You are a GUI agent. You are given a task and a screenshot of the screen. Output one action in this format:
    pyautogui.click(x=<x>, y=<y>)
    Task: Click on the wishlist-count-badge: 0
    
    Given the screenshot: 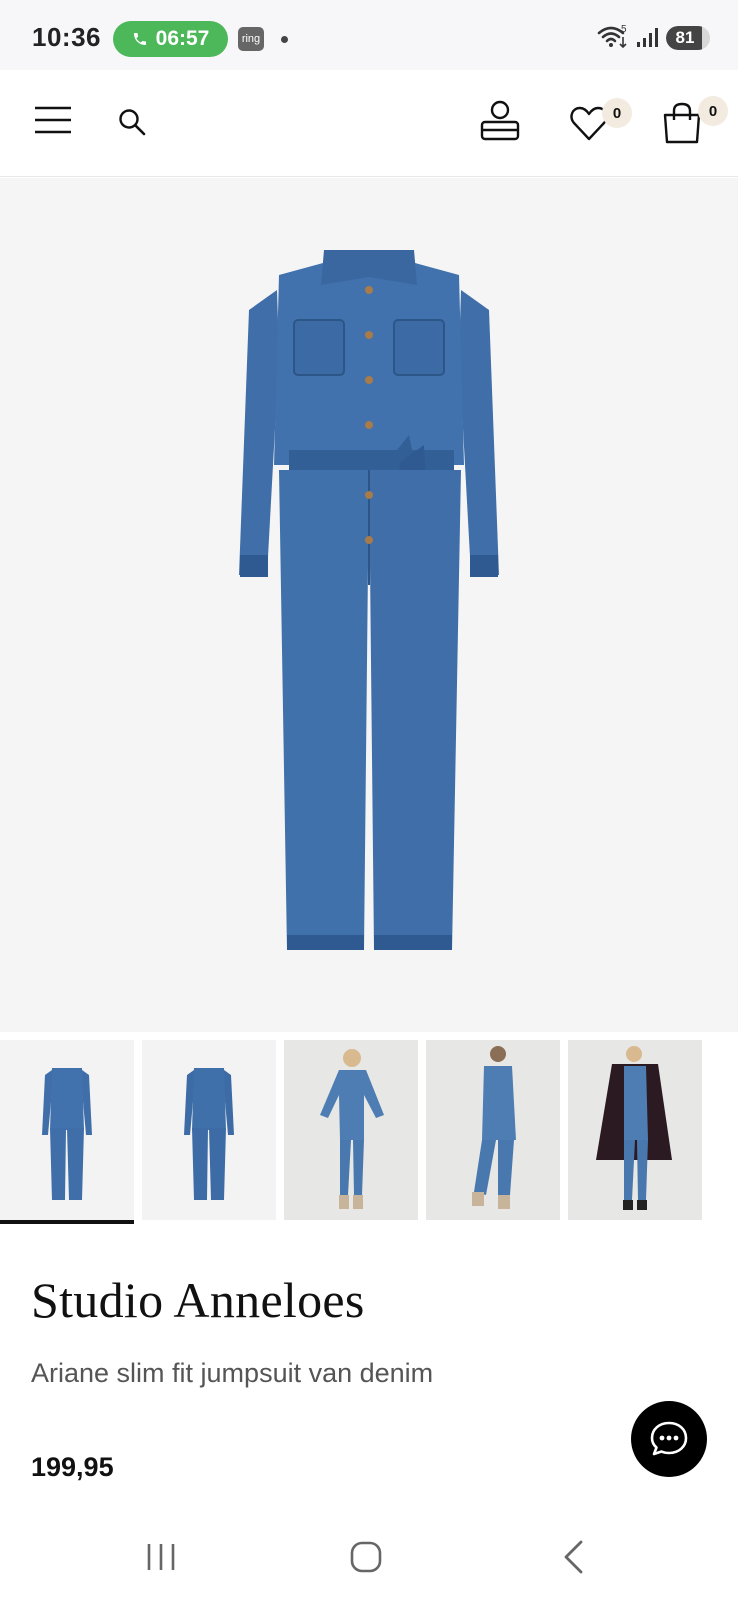 What is the action you would take?
    pyautogui.click(x=617, y=113)
    